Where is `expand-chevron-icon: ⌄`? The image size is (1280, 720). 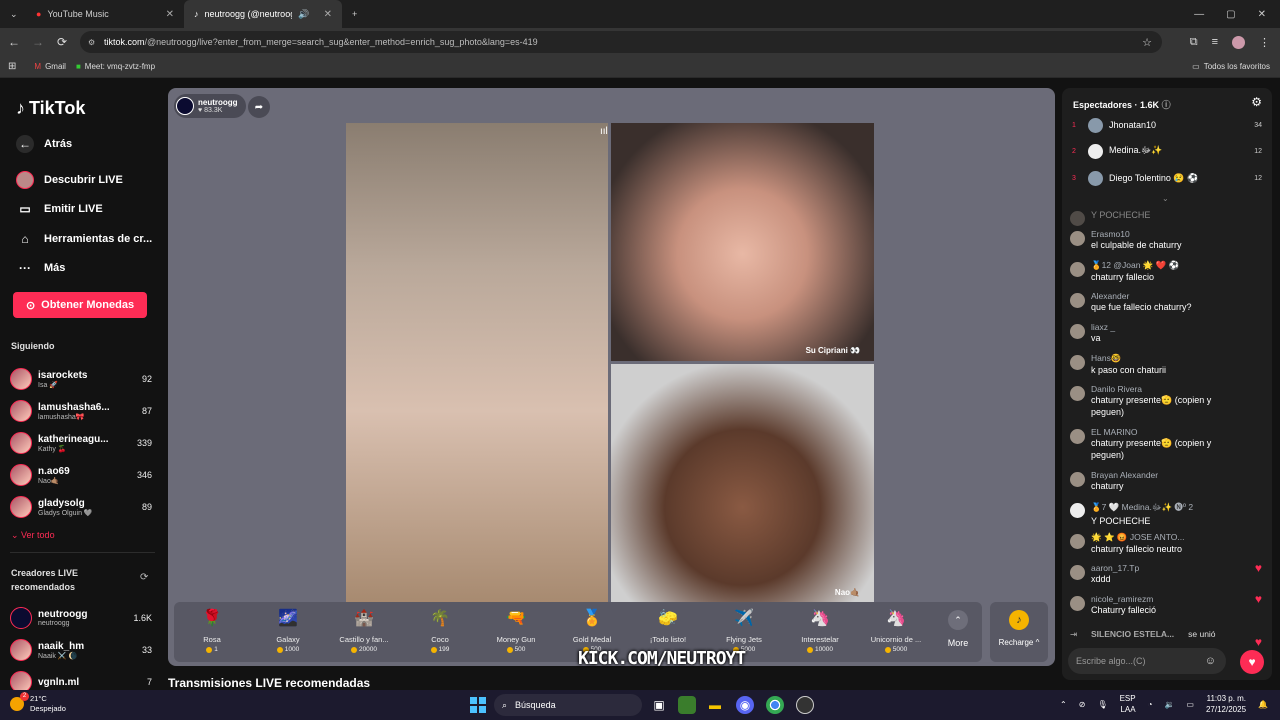
expand-chevron-icon: ⌄ is located at coordinates (1165, 198).